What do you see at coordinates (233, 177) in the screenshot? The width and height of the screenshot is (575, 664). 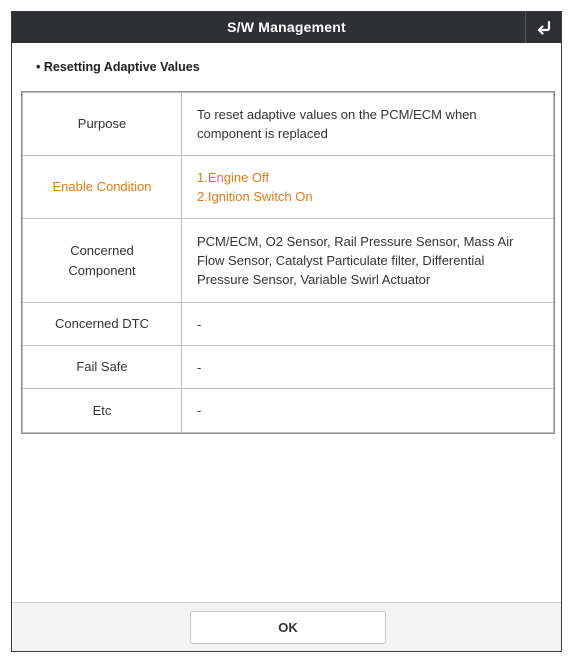 I see `value-line: 1.Engine Off` at bounding box center [233, 177].